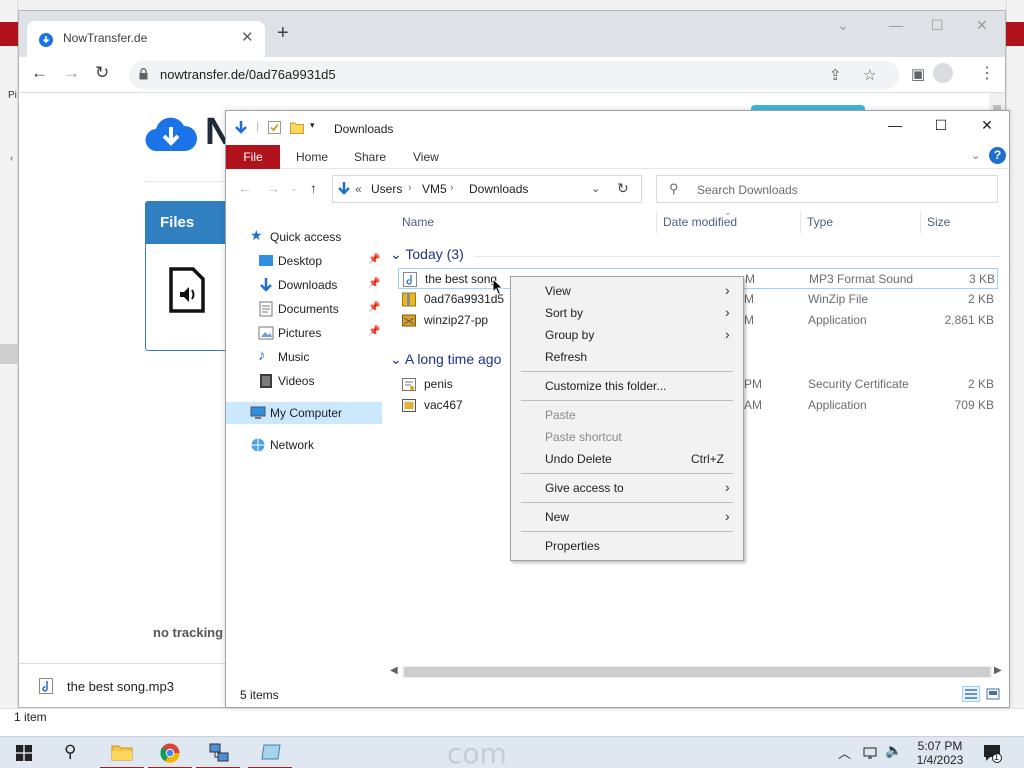 Image resolution: width=1024 pixels, height=768 pixels. What do you see at coordinates (595, 188) in the screenshot?
I see `address-dropdown-icon: ⌄` at bounding box center [595, 188].